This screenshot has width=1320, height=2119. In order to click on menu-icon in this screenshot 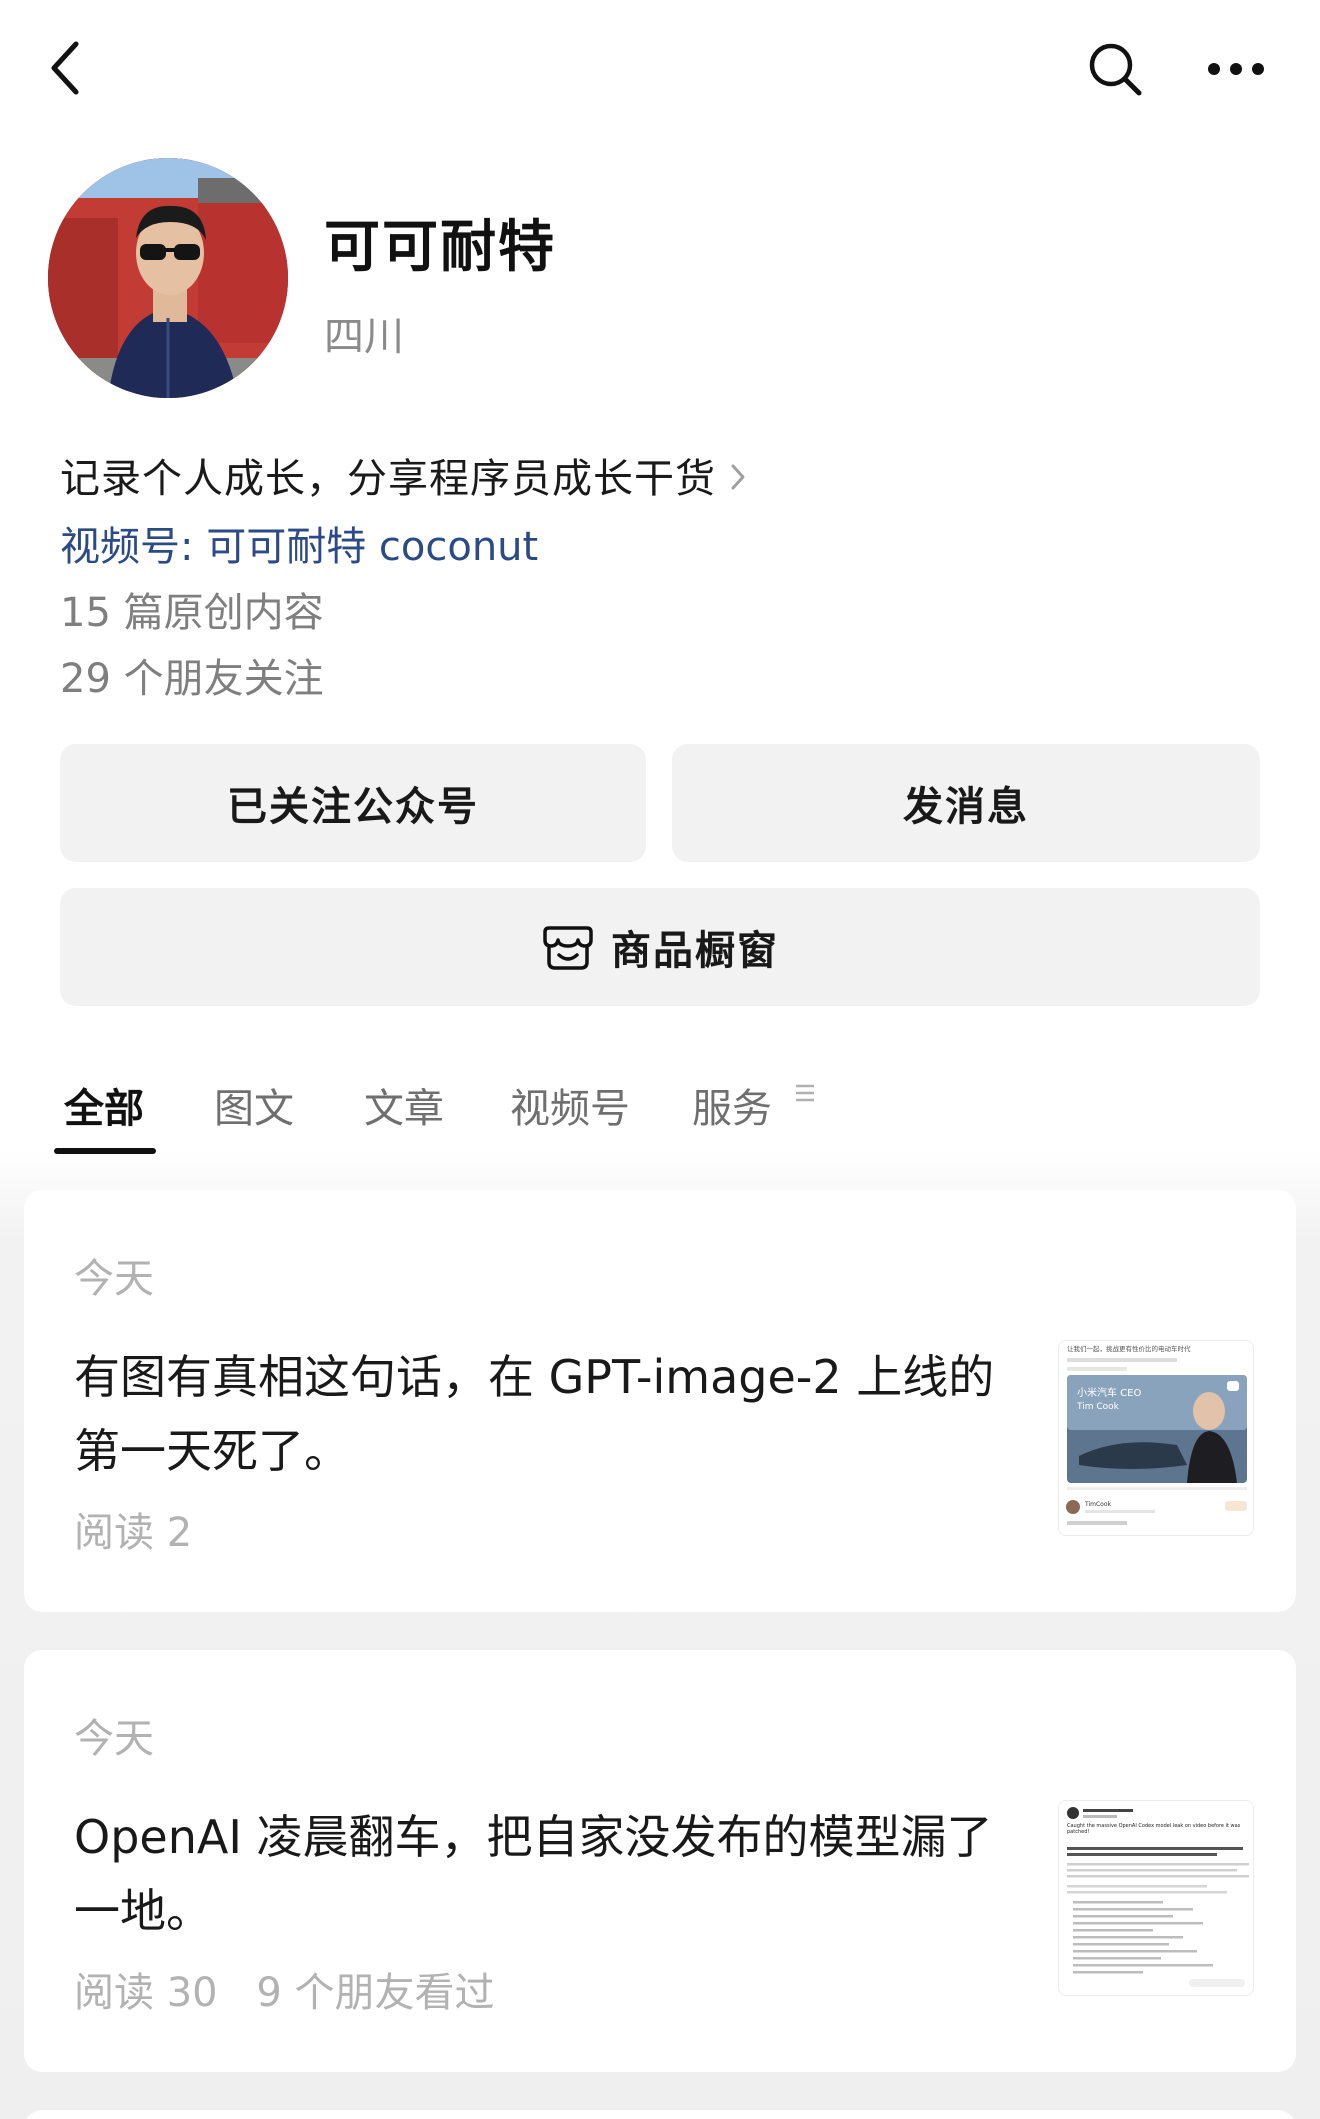, I will do `click(805, 1093)`.